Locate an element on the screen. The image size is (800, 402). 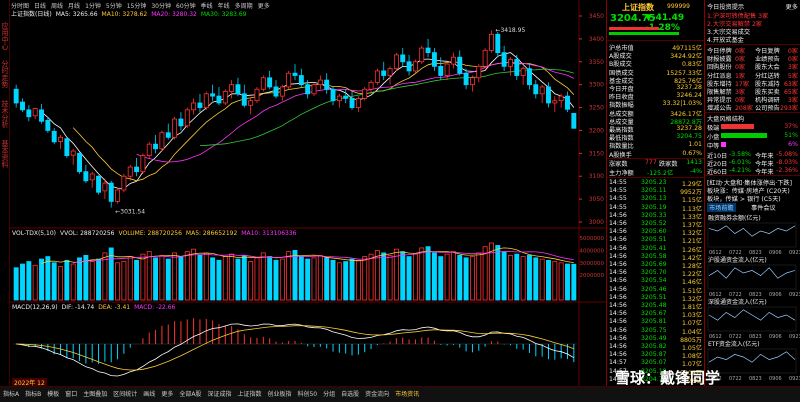
bottom-tab: 主图叠加 is located at coordinates (95, 393).